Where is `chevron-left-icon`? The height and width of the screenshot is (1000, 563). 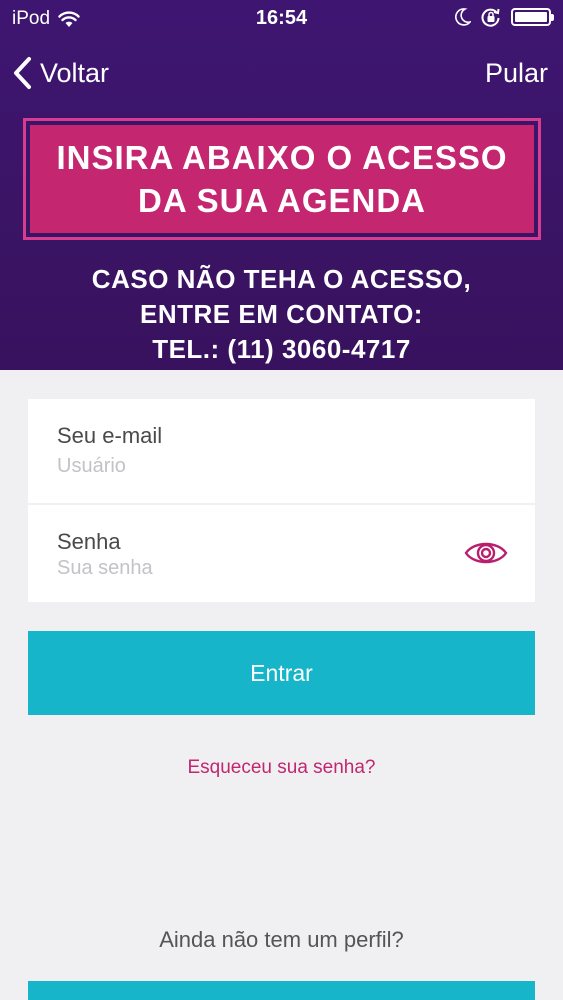 chevron-left-icon is located at coordinates (22, 73).